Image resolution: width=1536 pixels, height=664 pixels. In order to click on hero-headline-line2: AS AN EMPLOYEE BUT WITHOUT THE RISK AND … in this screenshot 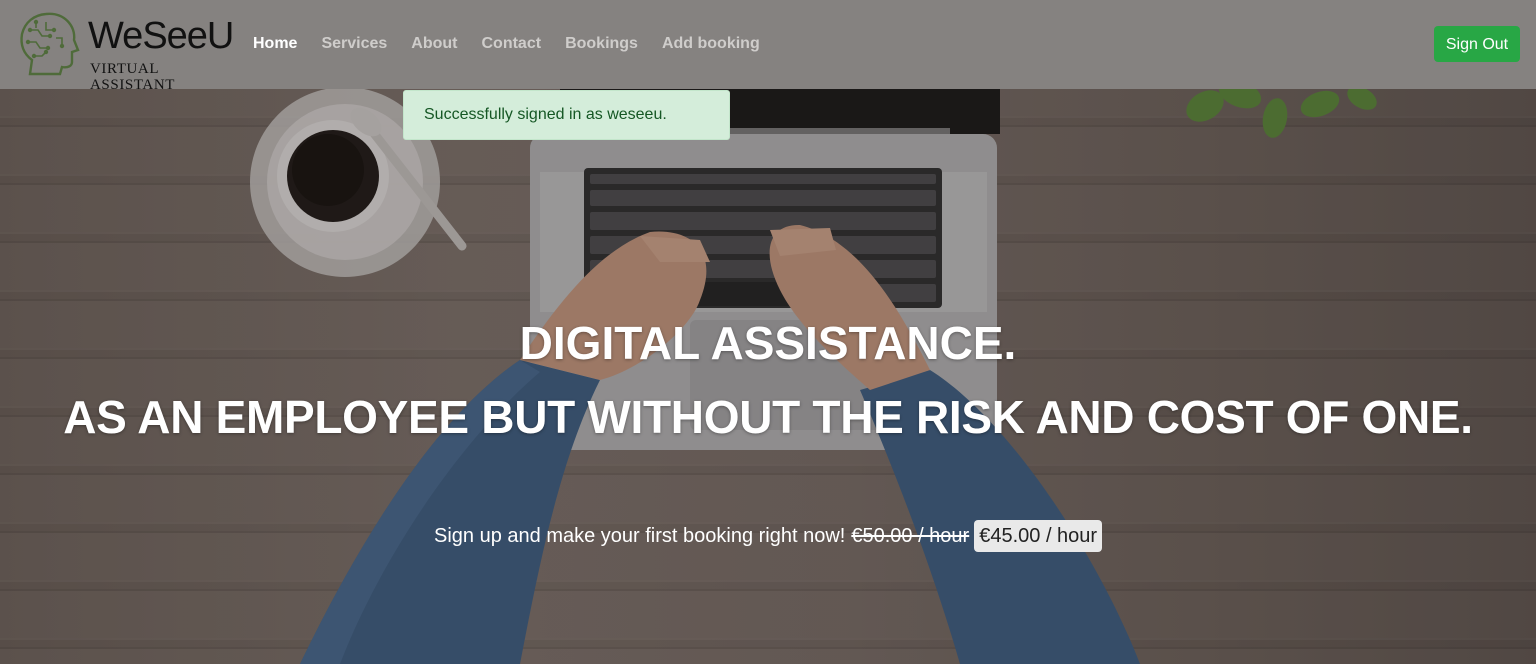, I will do `click(768, 417)`.